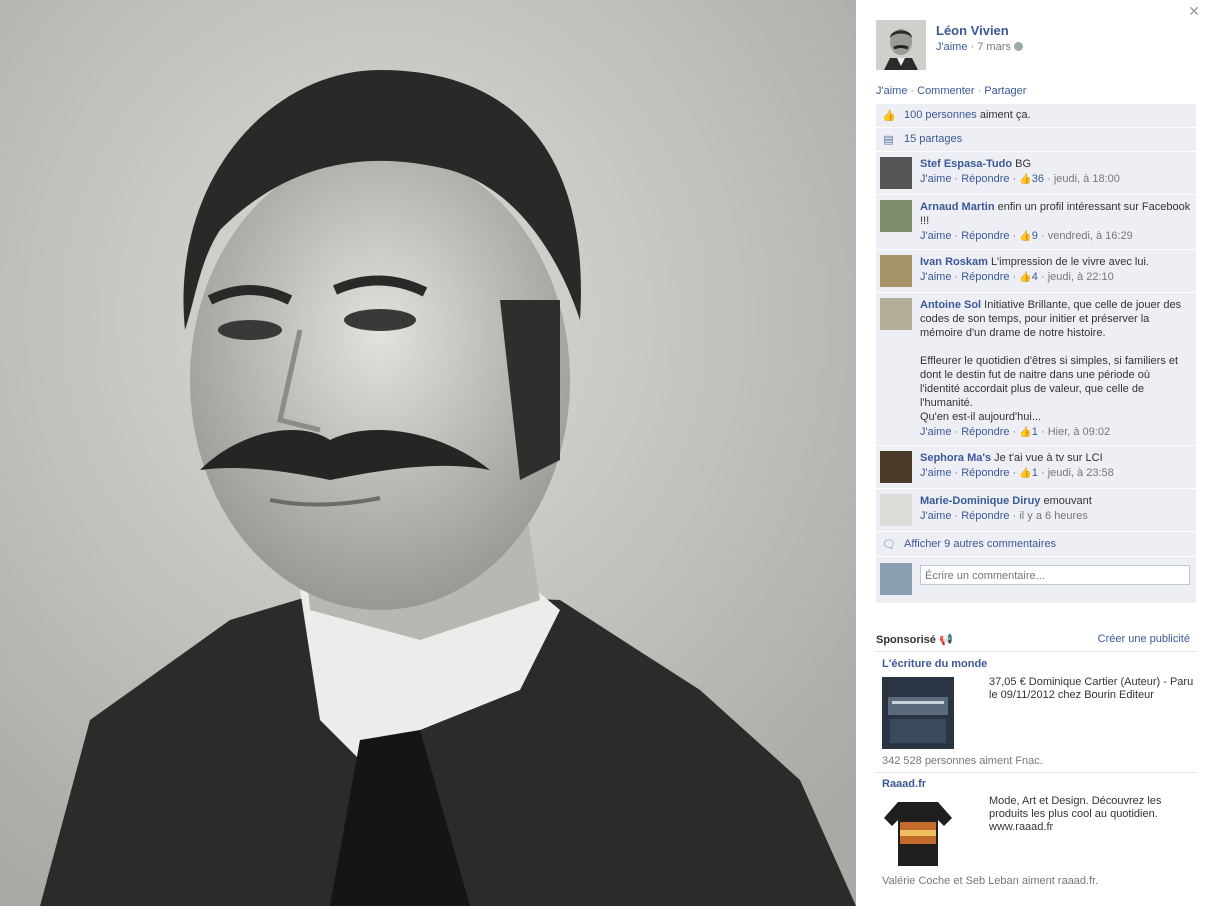  I want to click on post-actions: J'aime · Commenter · Partager, so click(951, 91).